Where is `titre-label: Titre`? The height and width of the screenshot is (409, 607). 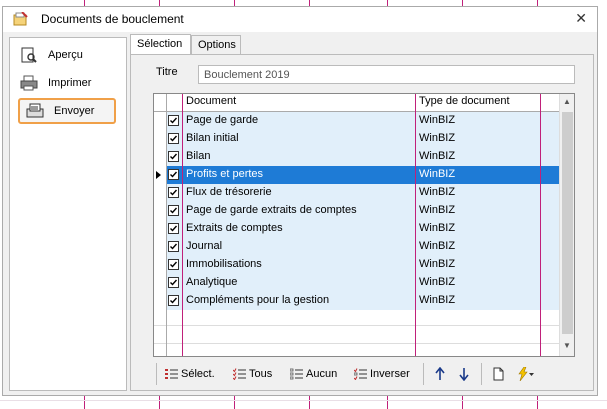 titre-label: Titre is located at coordinates (167, 72).